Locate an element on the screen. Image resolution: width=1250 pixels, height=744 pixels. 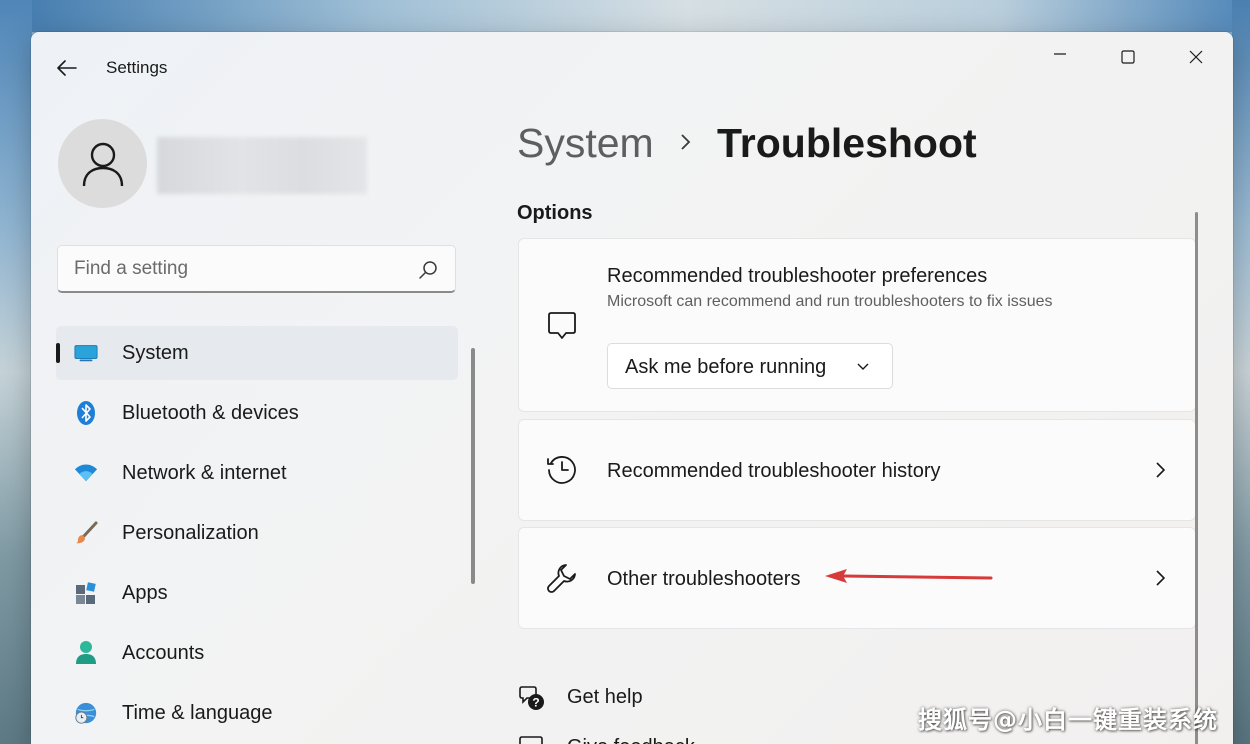
back-button is located at coordinates (67, 68).